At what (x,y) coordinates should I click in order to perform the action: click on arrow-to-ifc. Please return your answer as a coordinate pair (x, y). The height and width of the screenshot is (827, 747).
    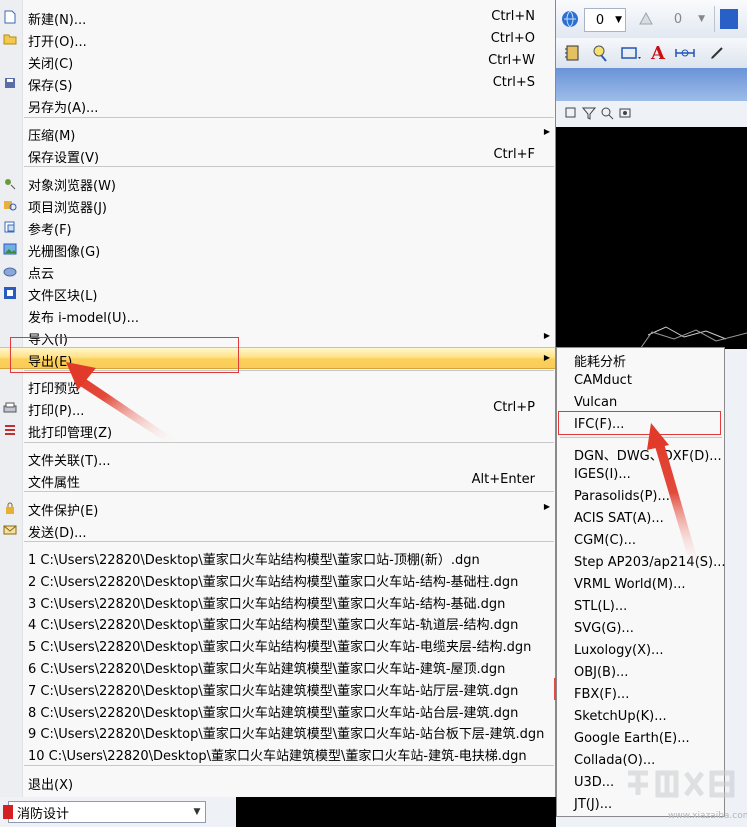
    Looking at the image, I should click on (673, 497).